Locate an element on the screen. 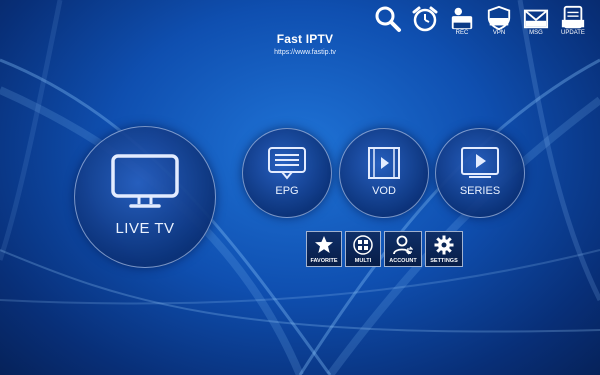 The width and height of the screenshot is (600, 375). tv-icon is located at coordinates (145, 180).